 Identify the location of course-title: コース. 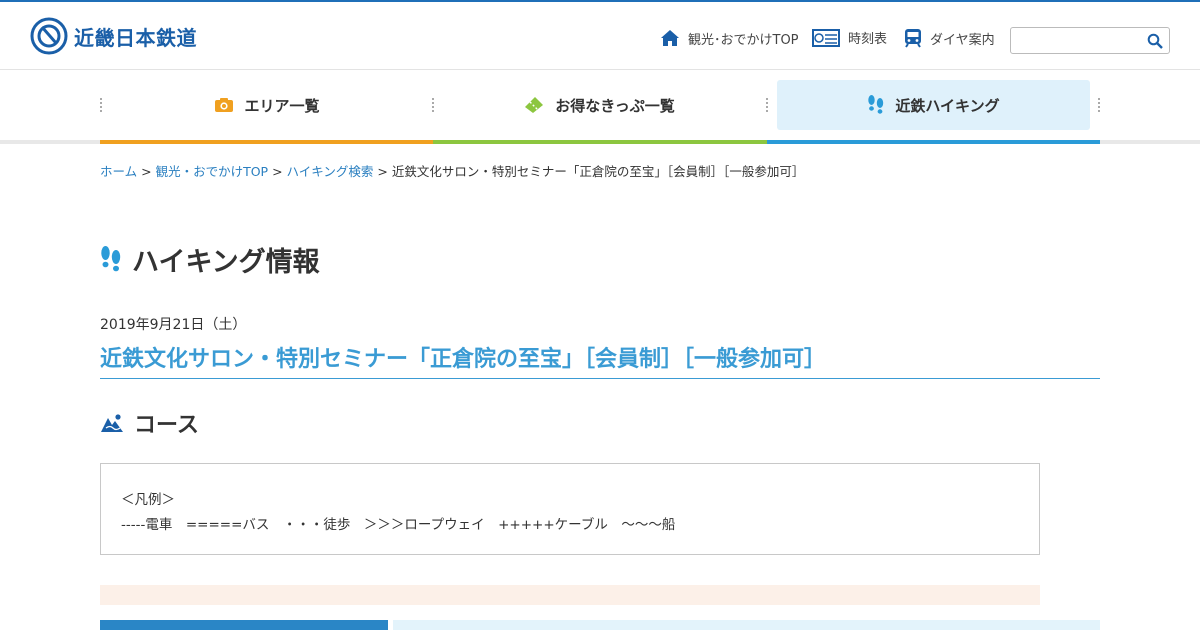
(166, 425).